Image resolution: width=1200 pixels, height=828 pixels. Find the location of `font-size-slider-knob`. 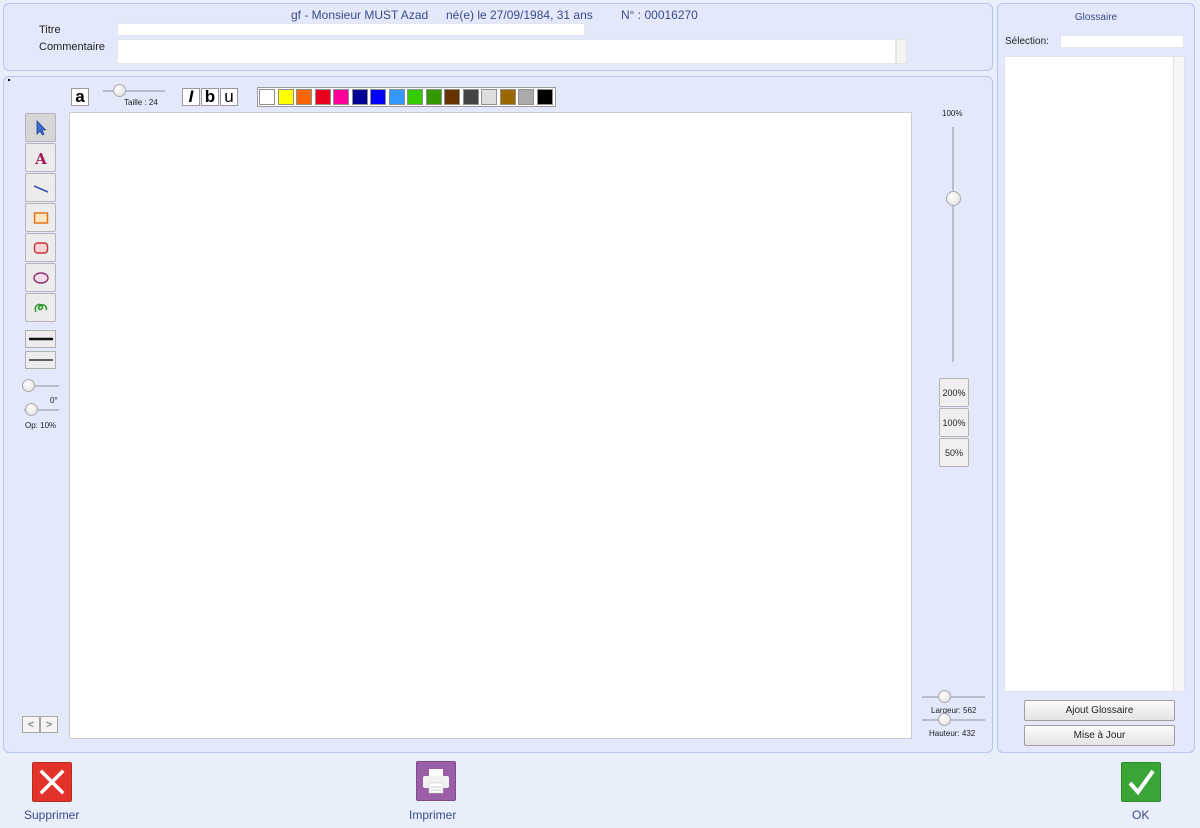

font-size-slider-knob is located at coordinates (119, 90).